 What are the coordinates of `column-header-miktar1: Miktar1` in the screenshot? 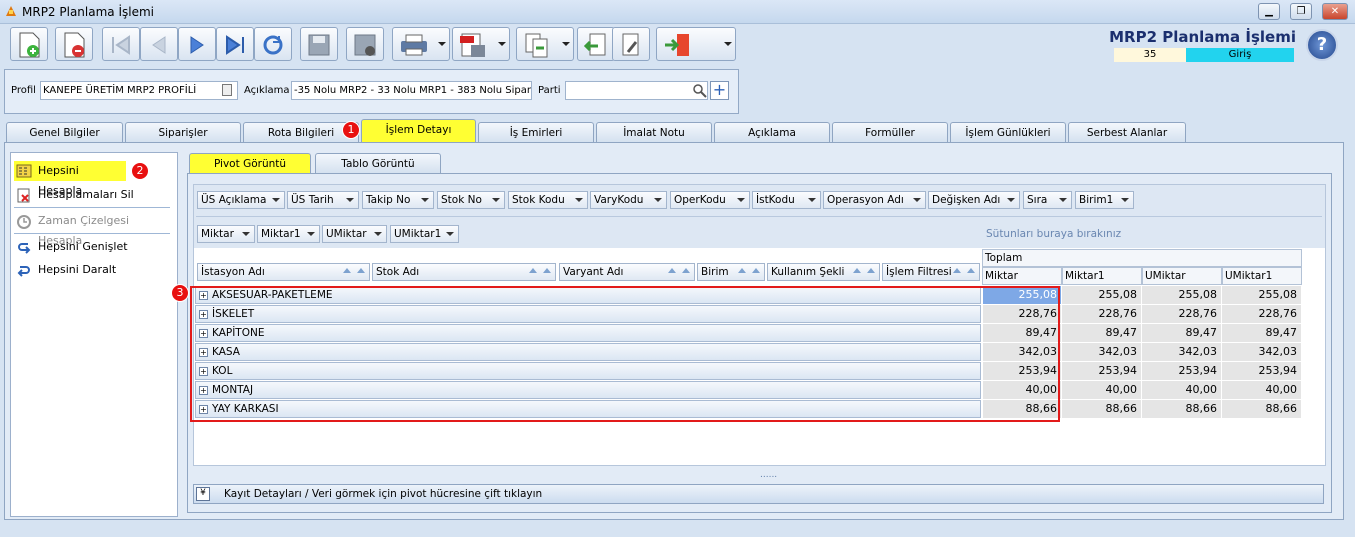 It's located at (1102, 276).